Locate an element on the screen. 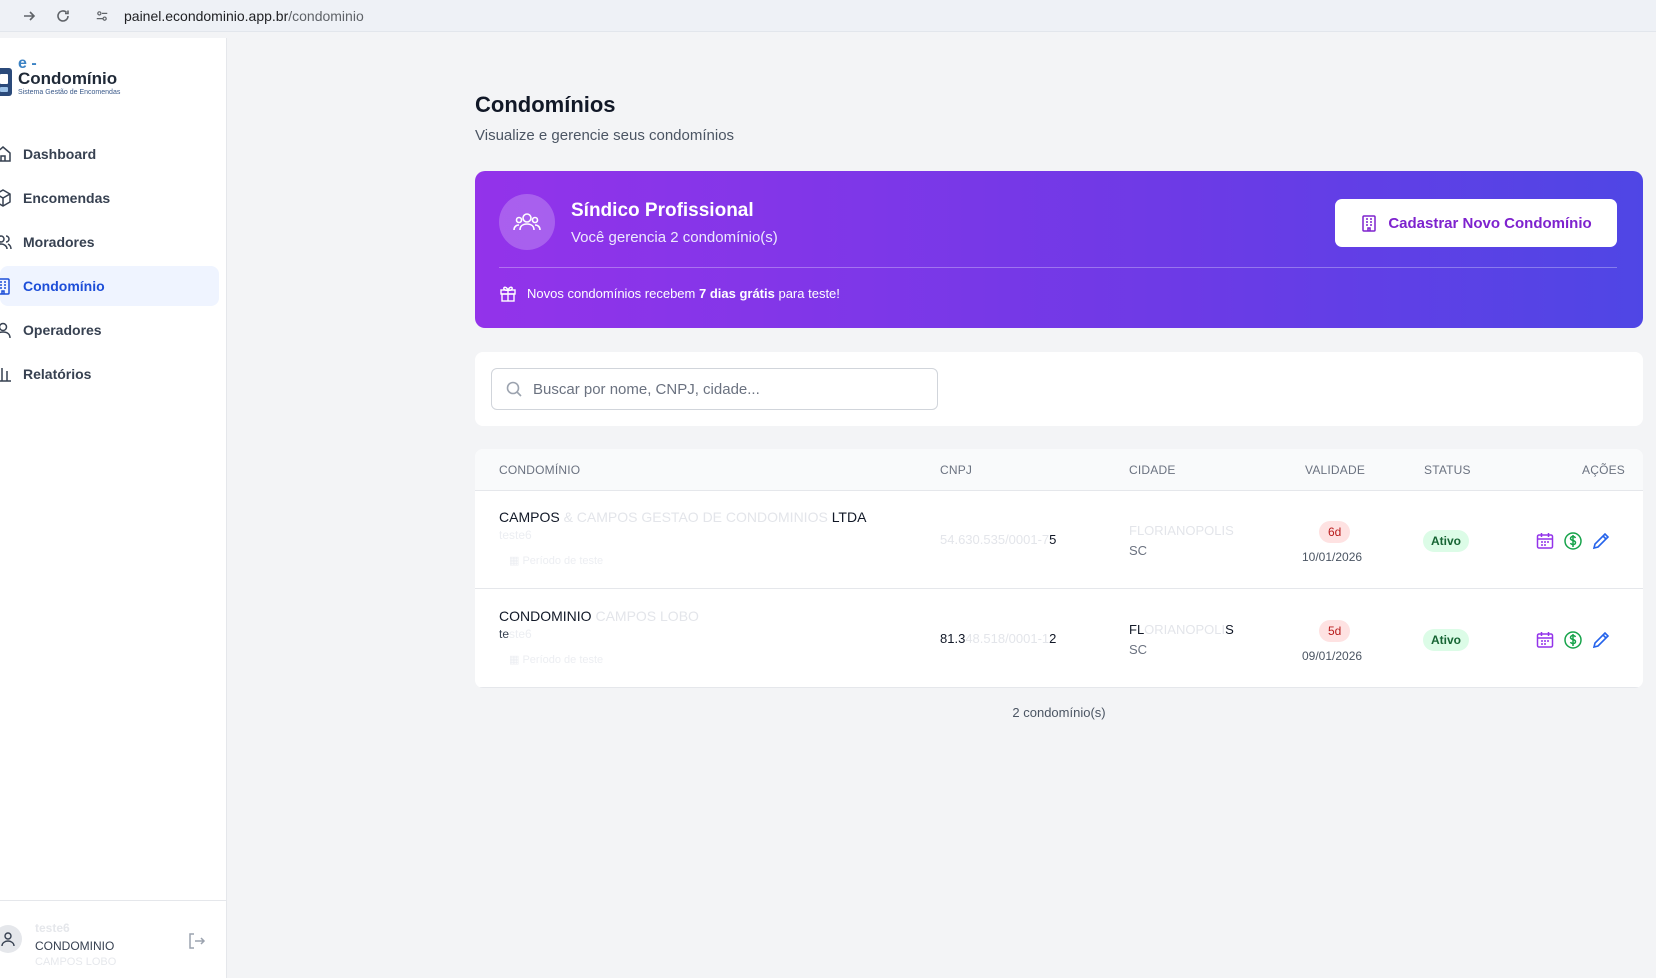 The image size is (1656, 978). user-icon is located at coordinates (6, 330).